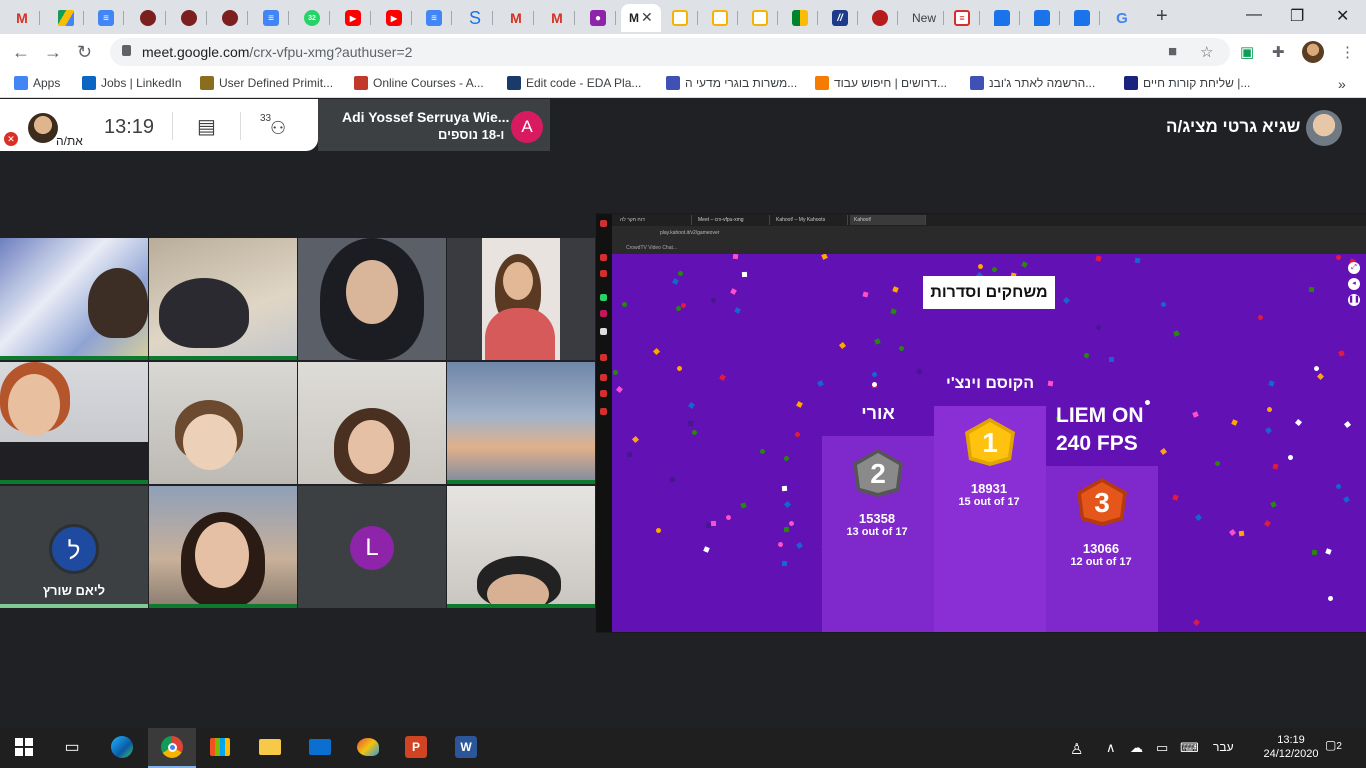  What do you see at coordinates (603, 223) in the screenshot?
I see `opera-icon` at bounding box center [603, 223].